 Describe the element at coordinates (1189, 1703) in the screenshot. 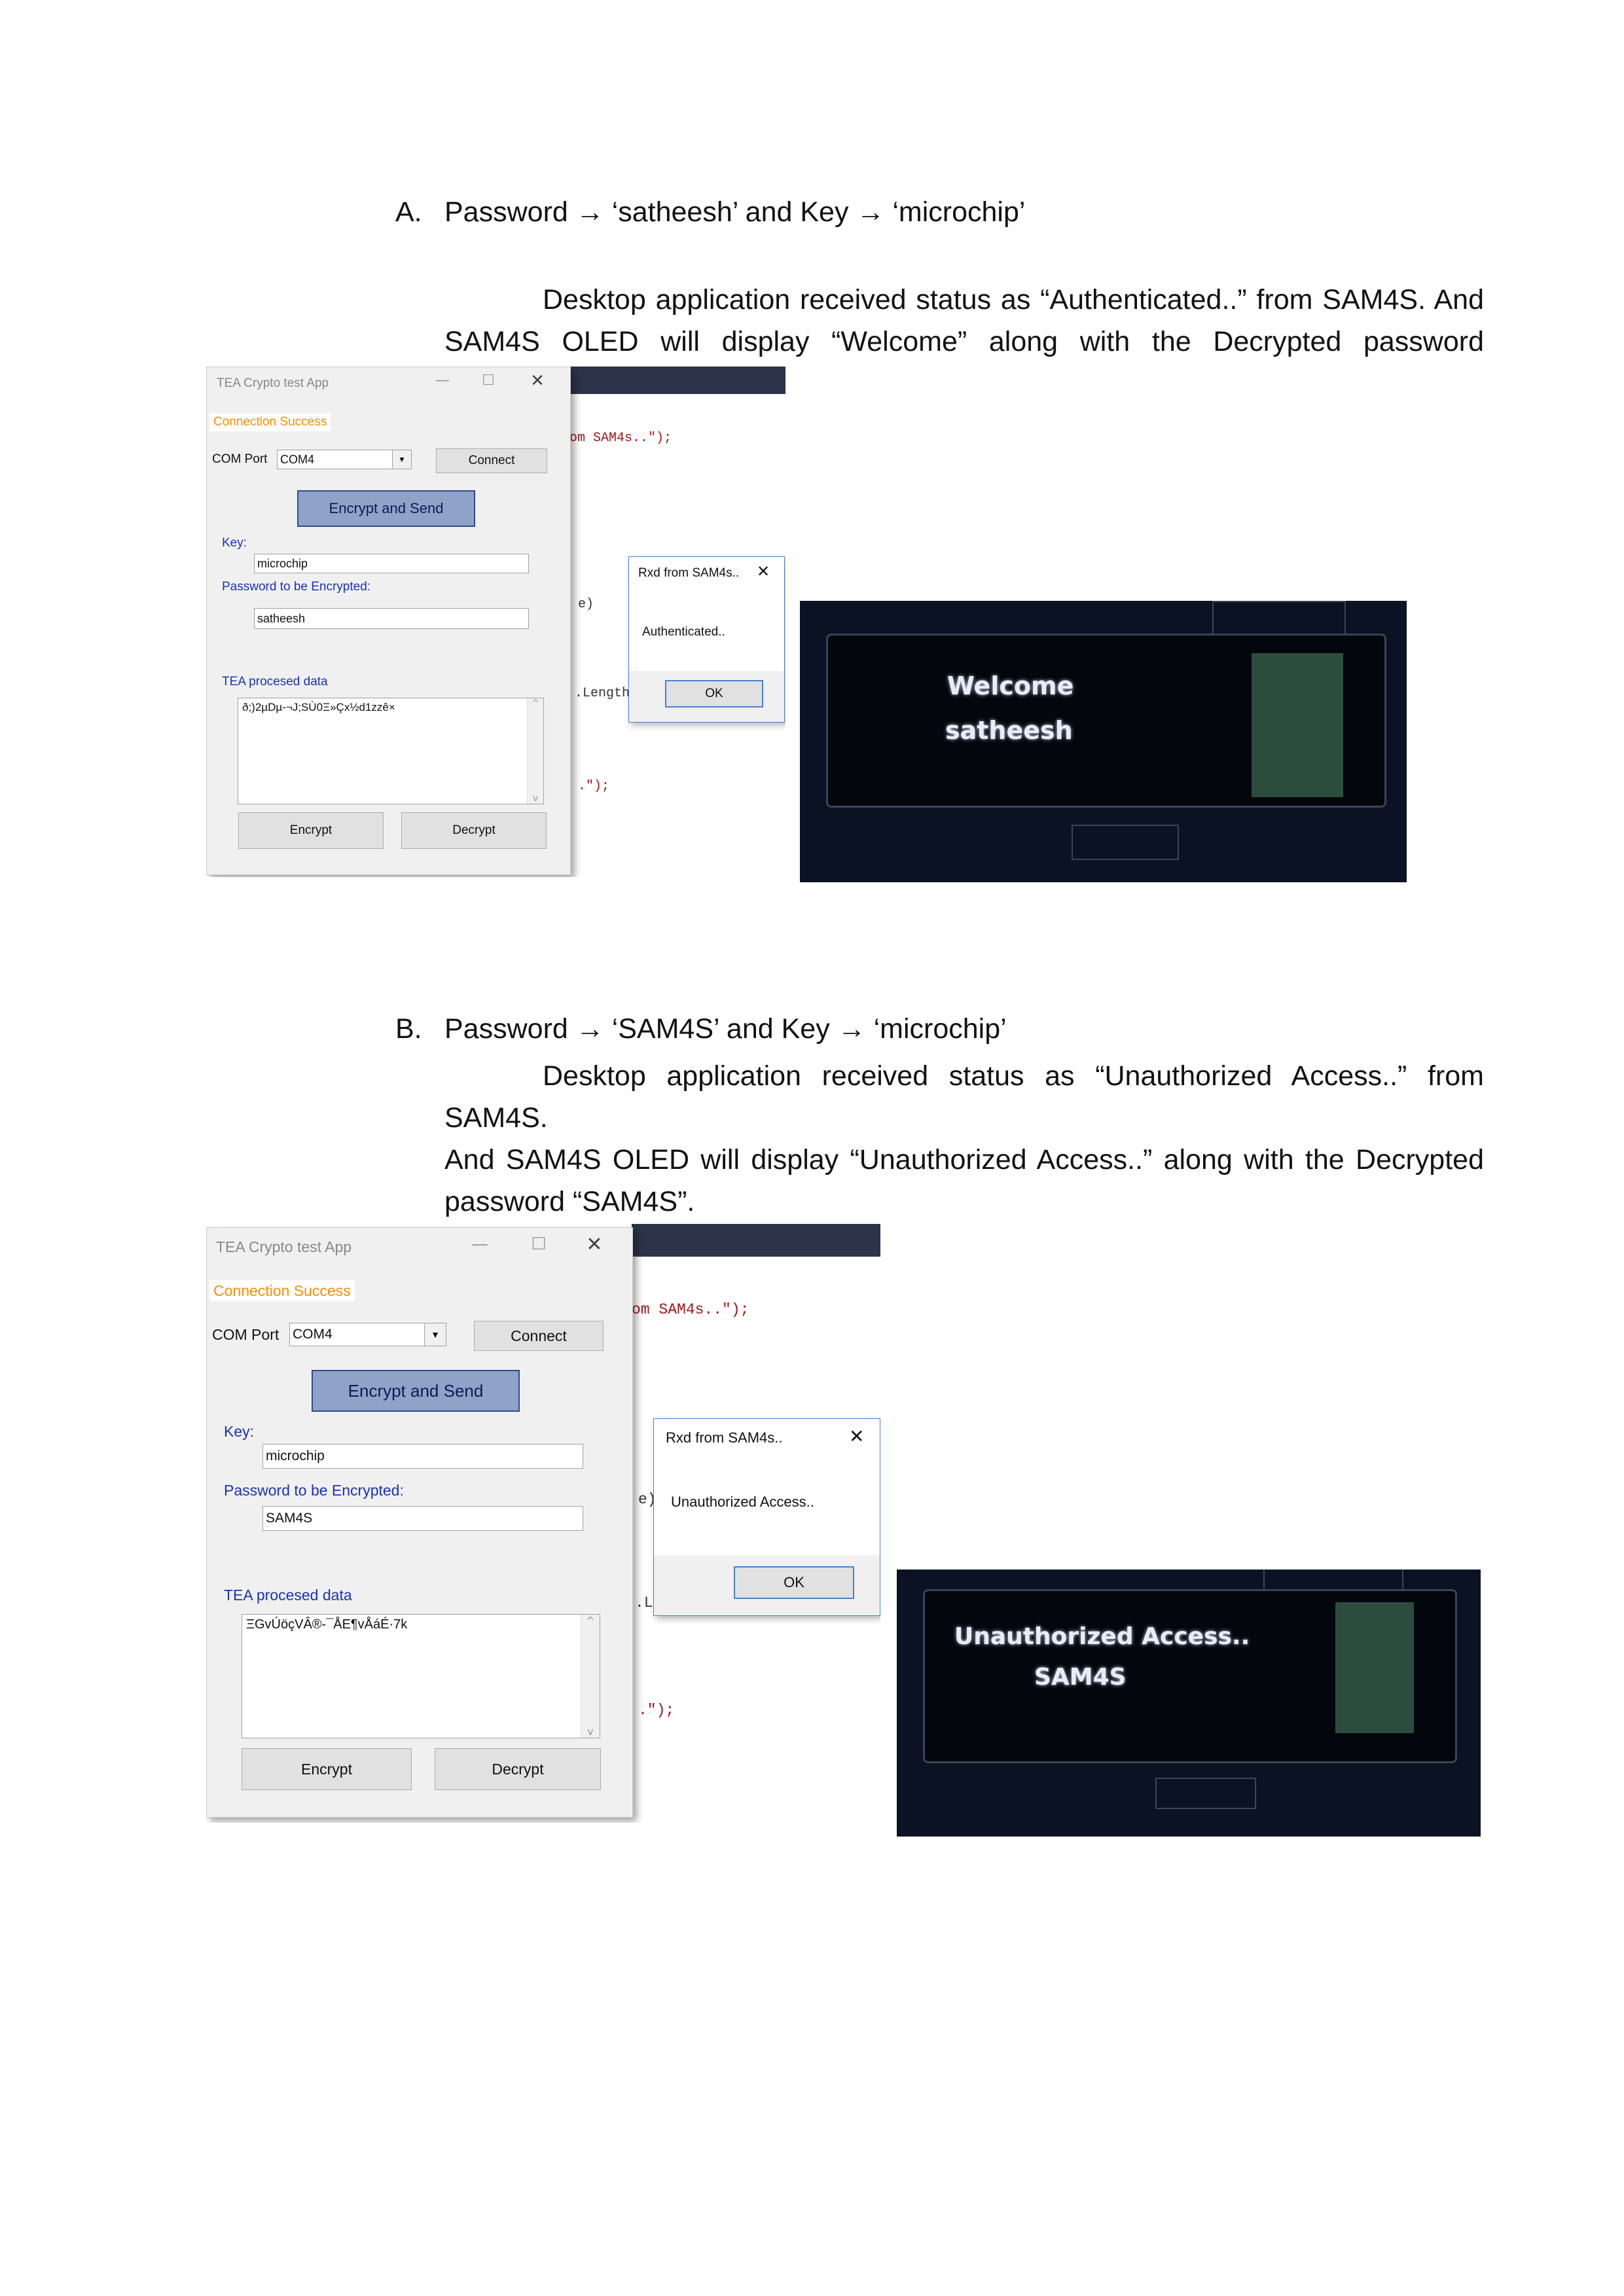

I see `oled-photo-b: Unauthorized Access.. SAM4S` at that location.